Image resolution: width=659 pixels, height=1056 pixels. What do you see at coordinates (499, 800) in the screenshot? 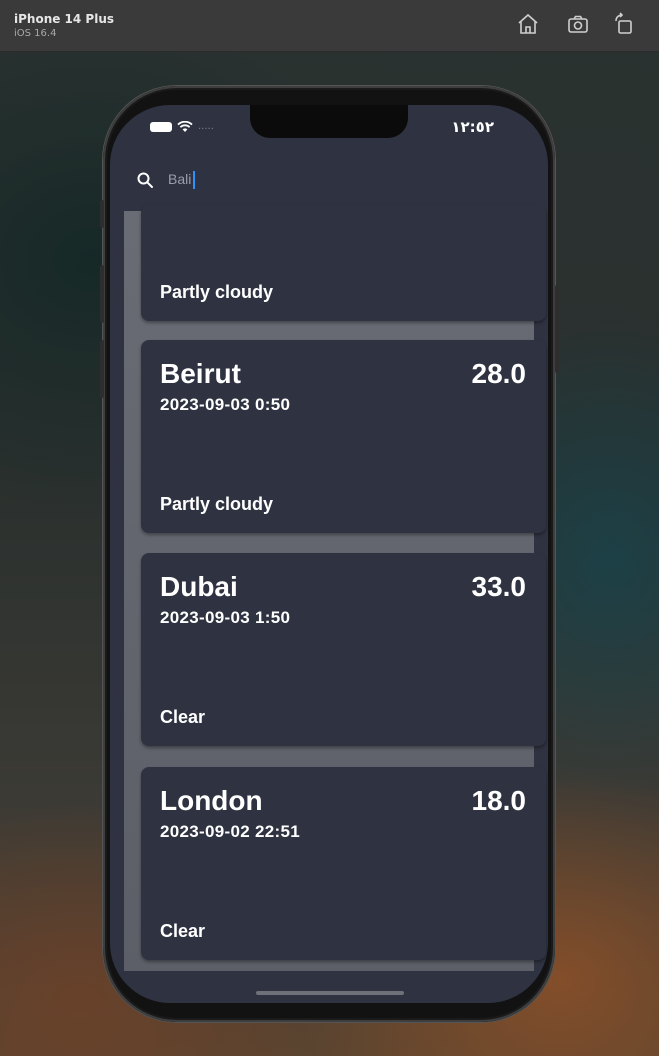
I see `card-temperature: 18.0` at bounding box center [499, 800].